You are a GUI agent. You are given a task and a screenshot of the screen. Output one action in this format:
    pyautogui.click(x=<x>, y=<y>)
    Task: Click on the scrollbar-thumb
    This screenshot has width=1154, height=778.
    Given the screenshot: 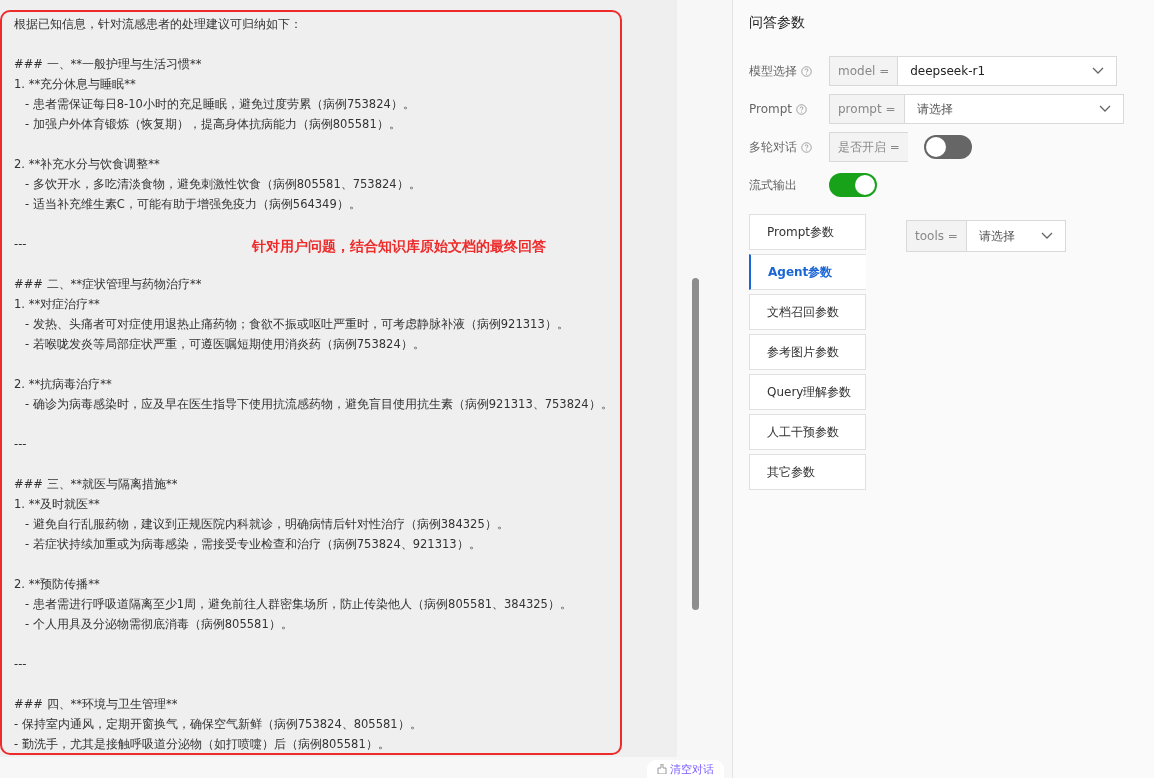 What is the action you would take?
    pyautogui.click(x=695, y=444)
    